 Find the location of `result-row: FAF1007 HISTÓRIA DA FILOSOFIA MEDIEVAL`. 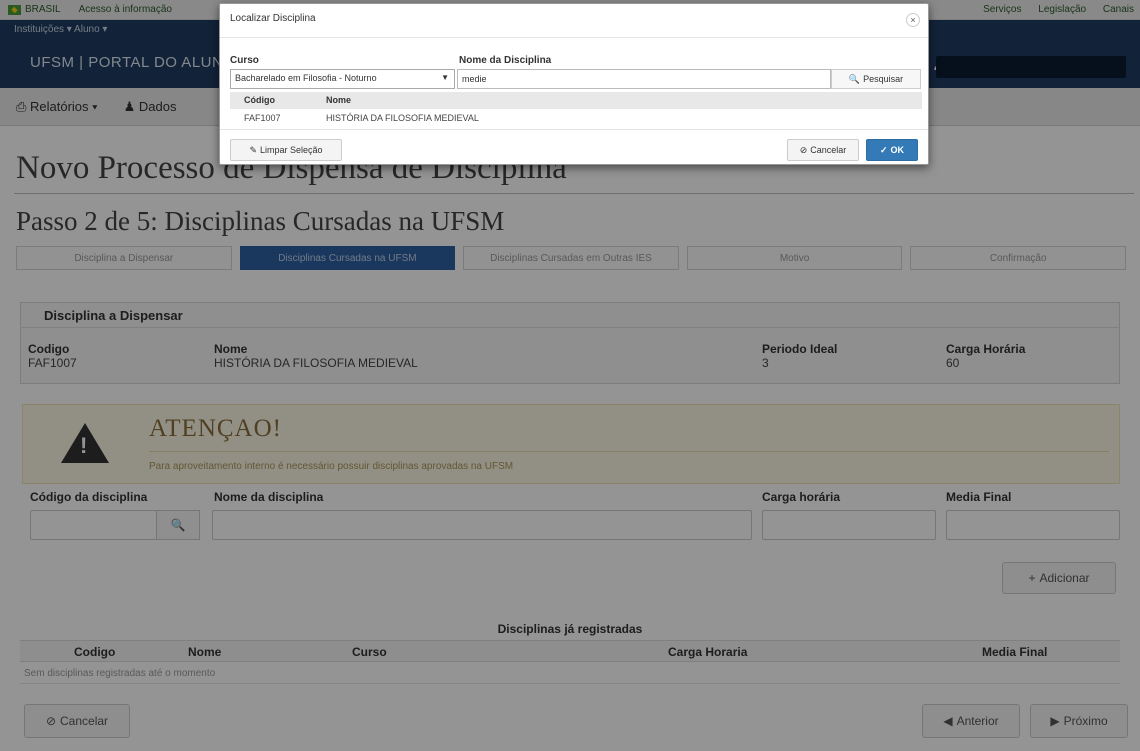

result-row: FAF1007 HISTÓRIA DA FILOSOFIA MEDIEVAL is located at coordinates (576, 118).